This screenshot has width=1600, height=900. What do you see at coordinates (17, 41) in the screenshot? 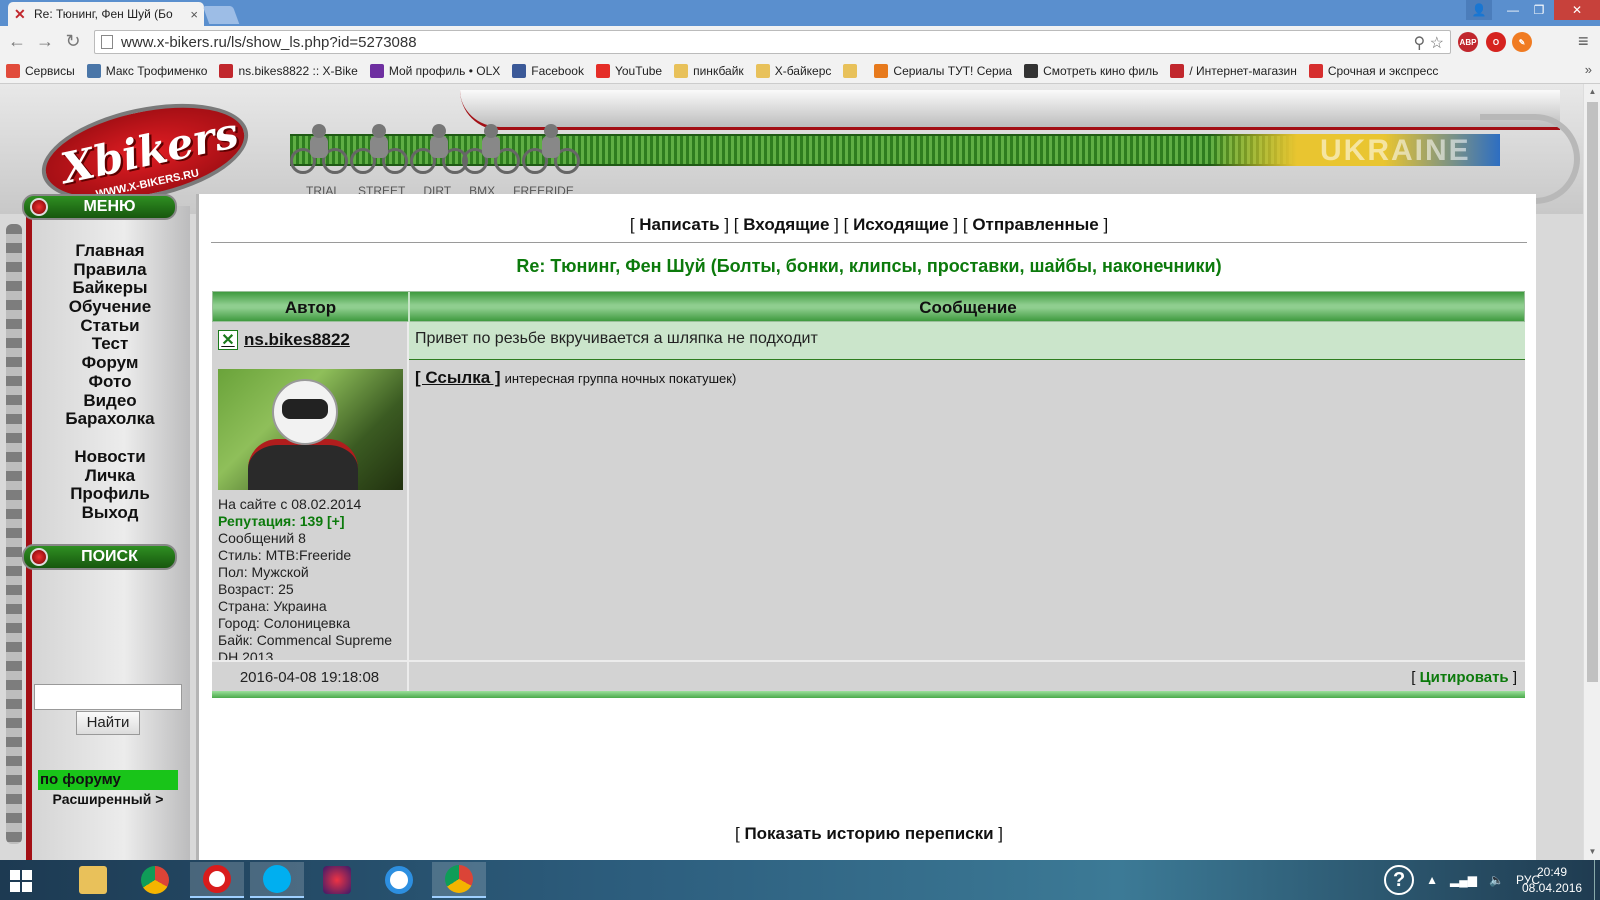
I see `back-arrow-icon: ←` at bounding box center [17, 41].